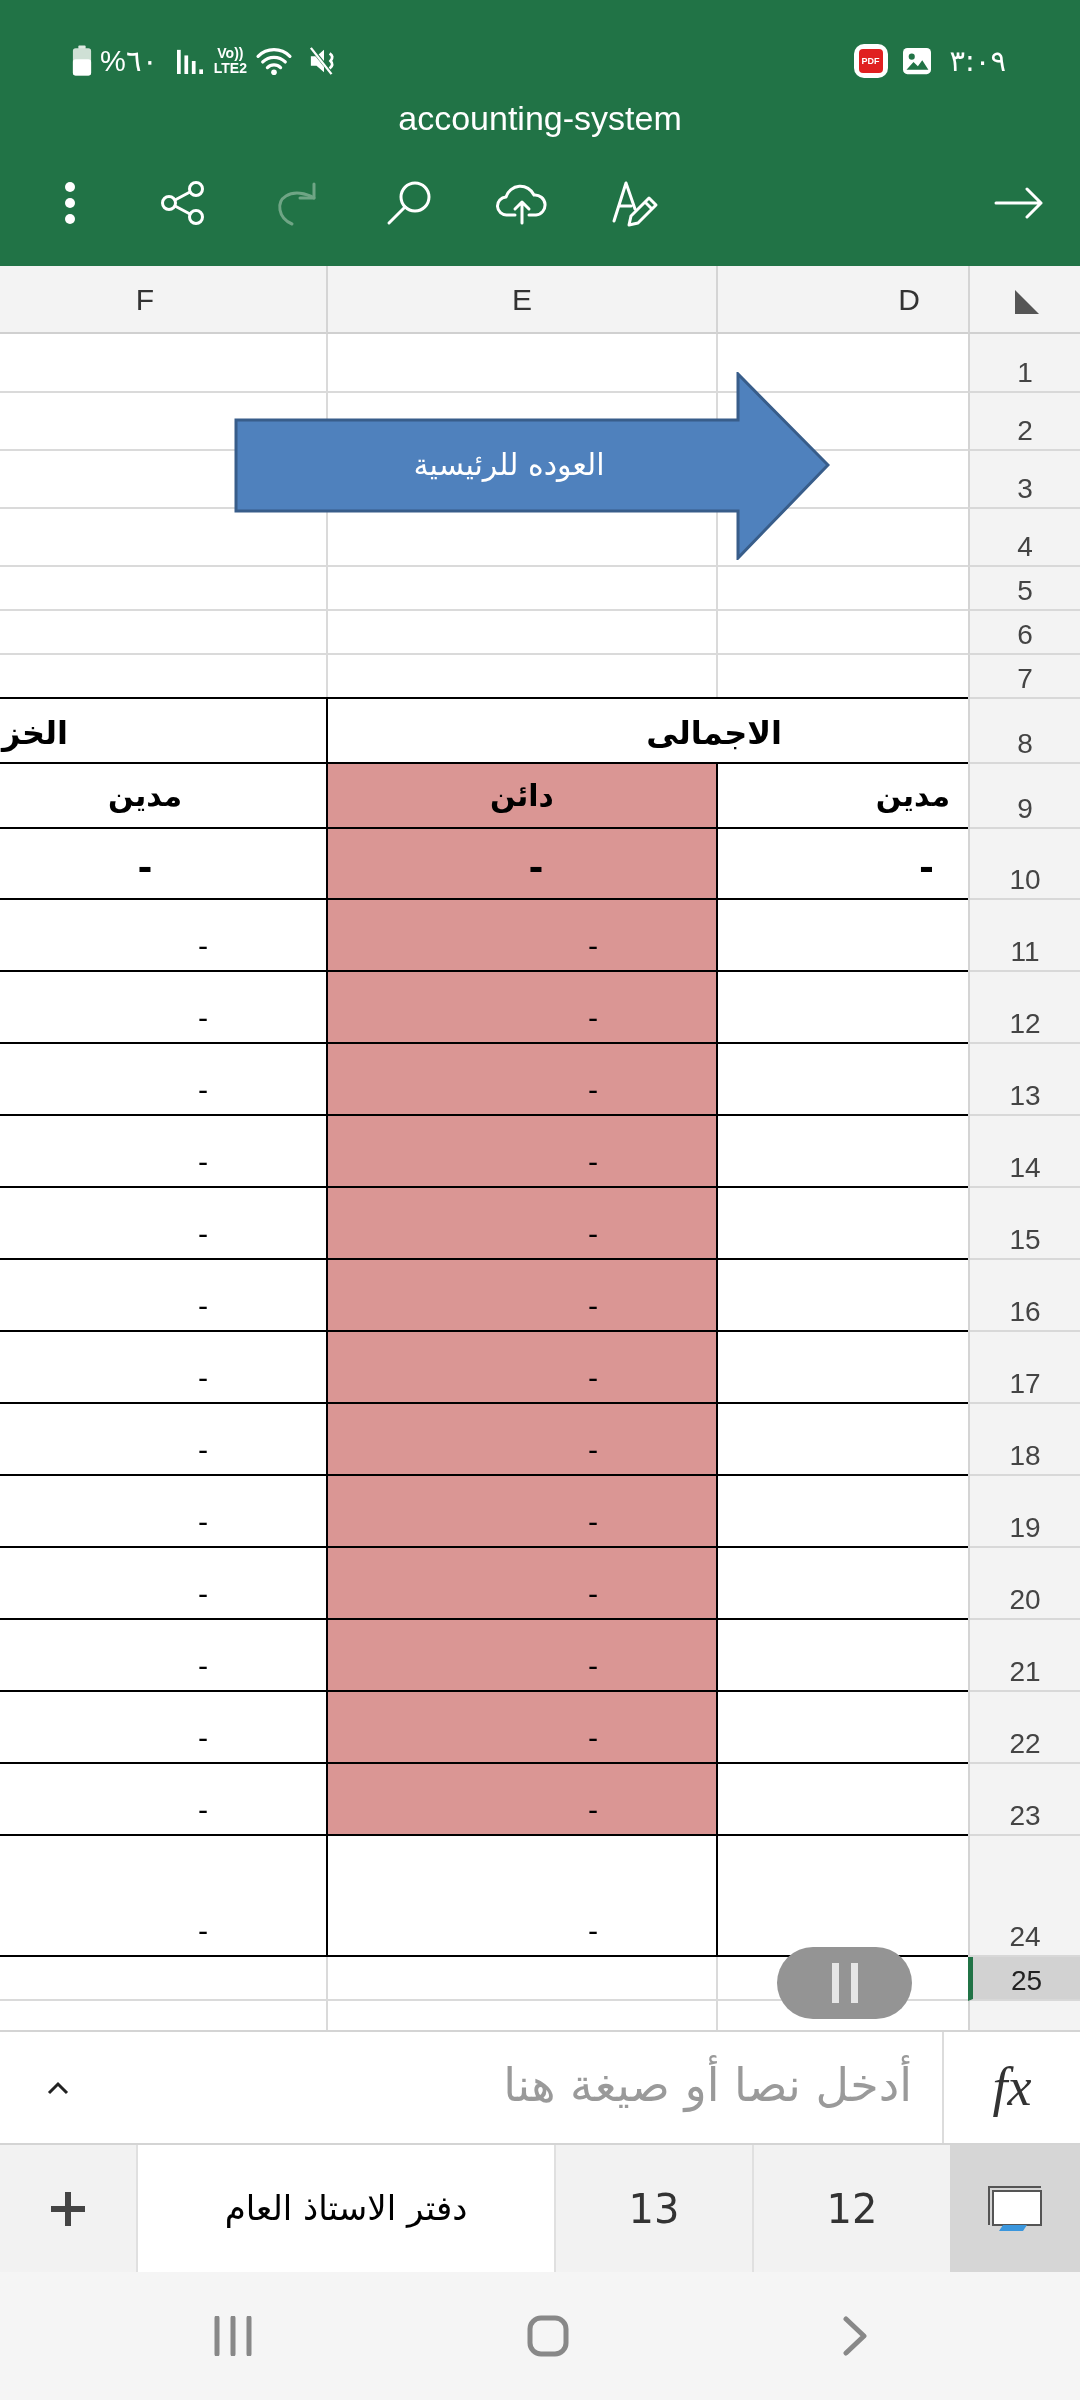  I want to click on share-icon, so click(182, 203).